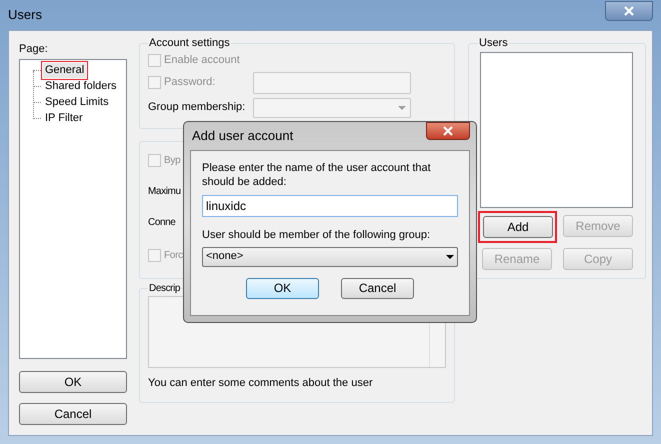 This screenshot has height=444, width=661. What do you see at coordinates (64, 118) in the screenshot?
I see `tree-item: IP Filter` at bounding box center [64, 118].